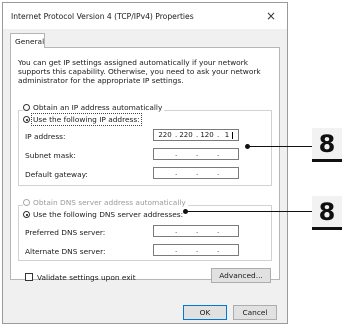  I want to click on alternate-dns-label: Alternate DNS server:, so click(65, 251).